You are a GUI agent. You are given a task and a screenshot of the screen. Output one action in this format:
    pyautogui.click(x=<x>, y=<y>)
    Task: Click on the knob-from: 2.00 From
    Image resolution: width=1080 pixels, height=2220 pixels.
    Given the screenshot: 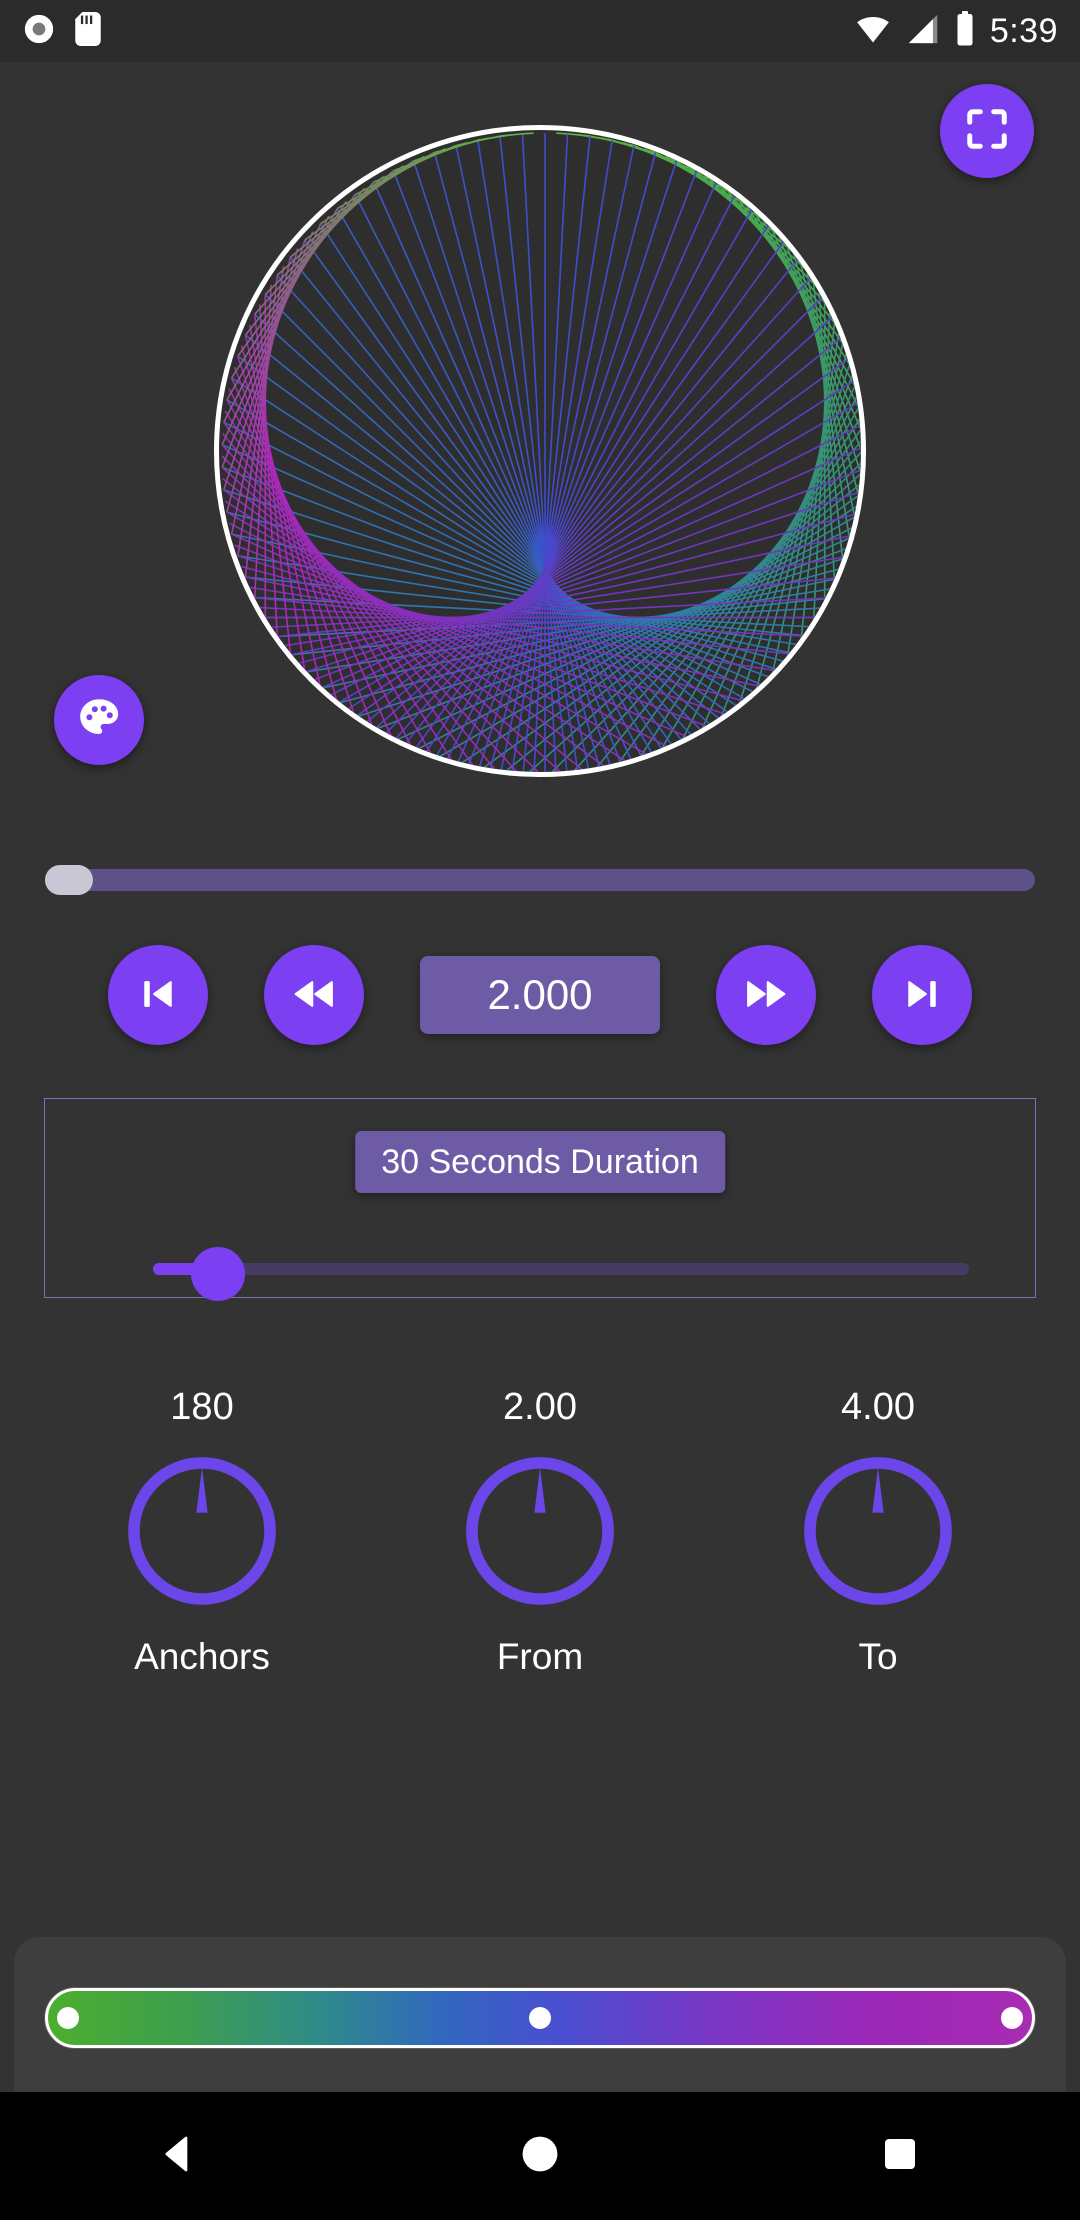 What is the action you would take?
    pyautogui.click(x=540, y=1533)
    